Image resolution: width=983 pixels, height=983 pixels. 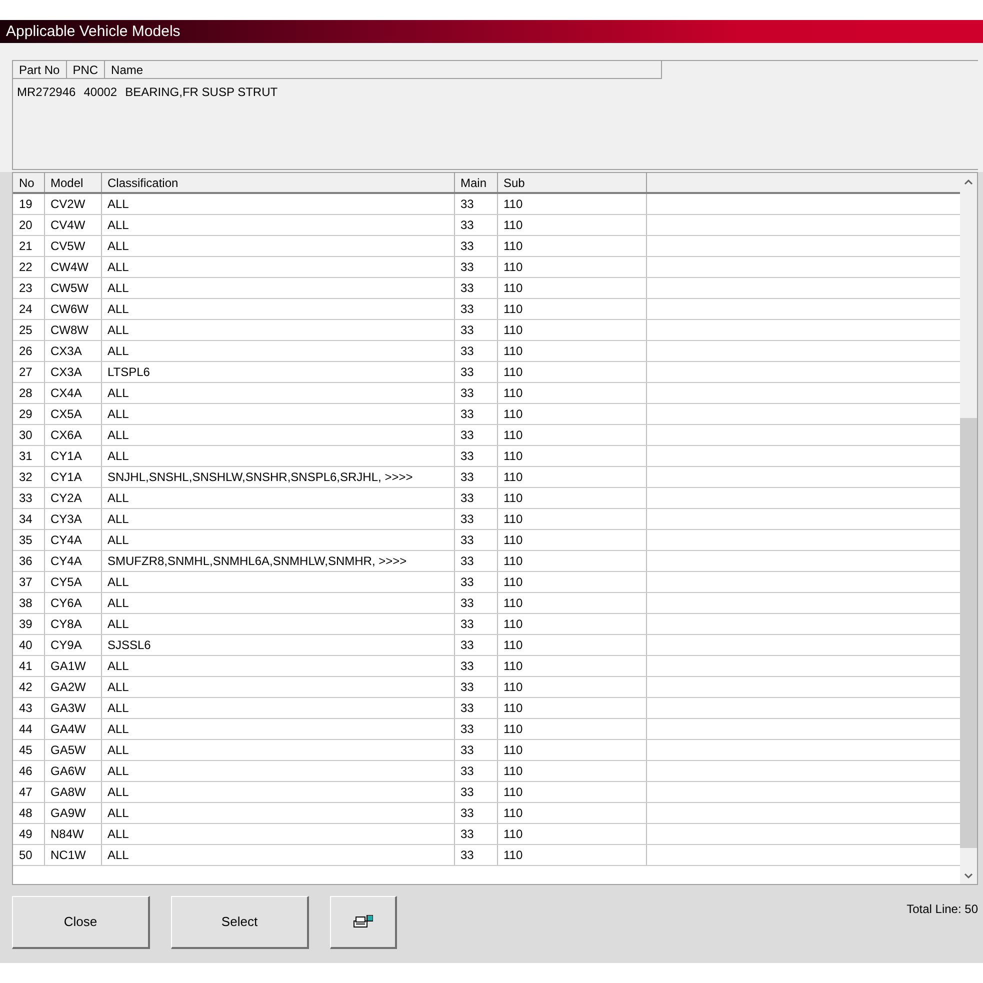 I want to click on table-cell: CY8A, so click(x=72, y=624).